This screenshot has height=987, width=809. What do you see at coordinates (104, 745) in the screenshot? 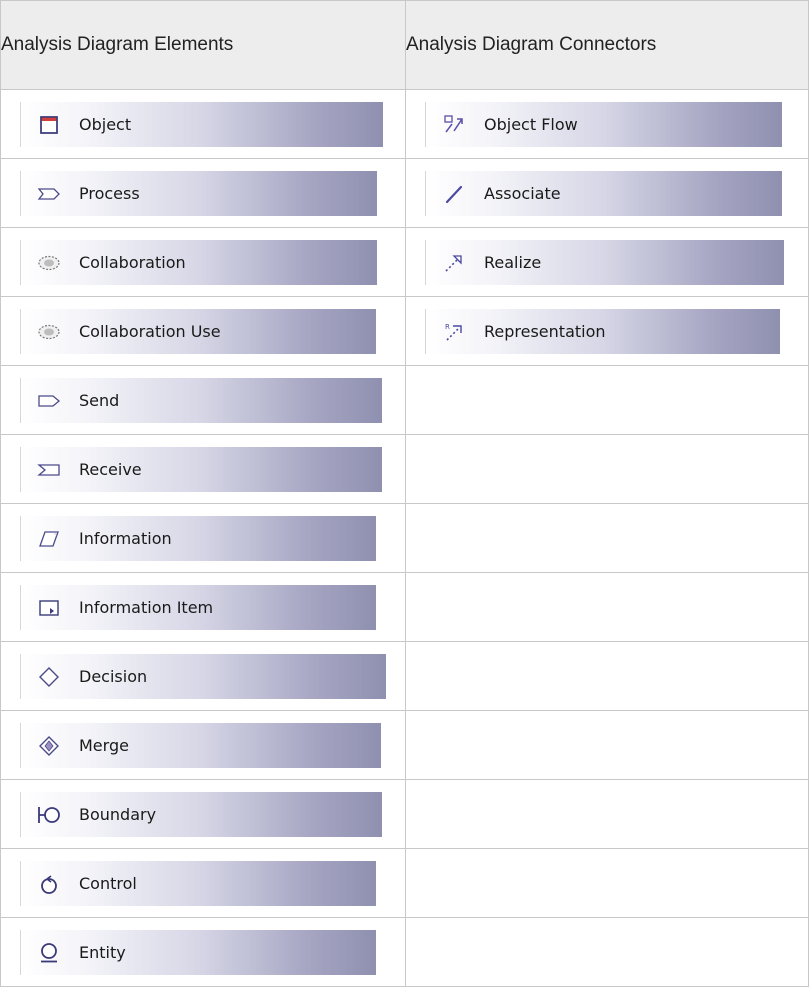
I see `element-label: Merge` at bounding box center [104, 745].